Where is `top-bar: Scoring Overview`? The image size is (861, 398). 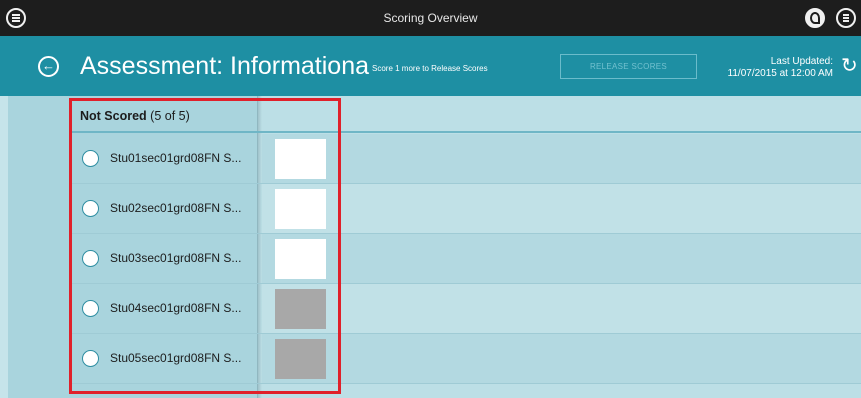 top-bar: Scoring Overview is located at coordinates (430, 18).